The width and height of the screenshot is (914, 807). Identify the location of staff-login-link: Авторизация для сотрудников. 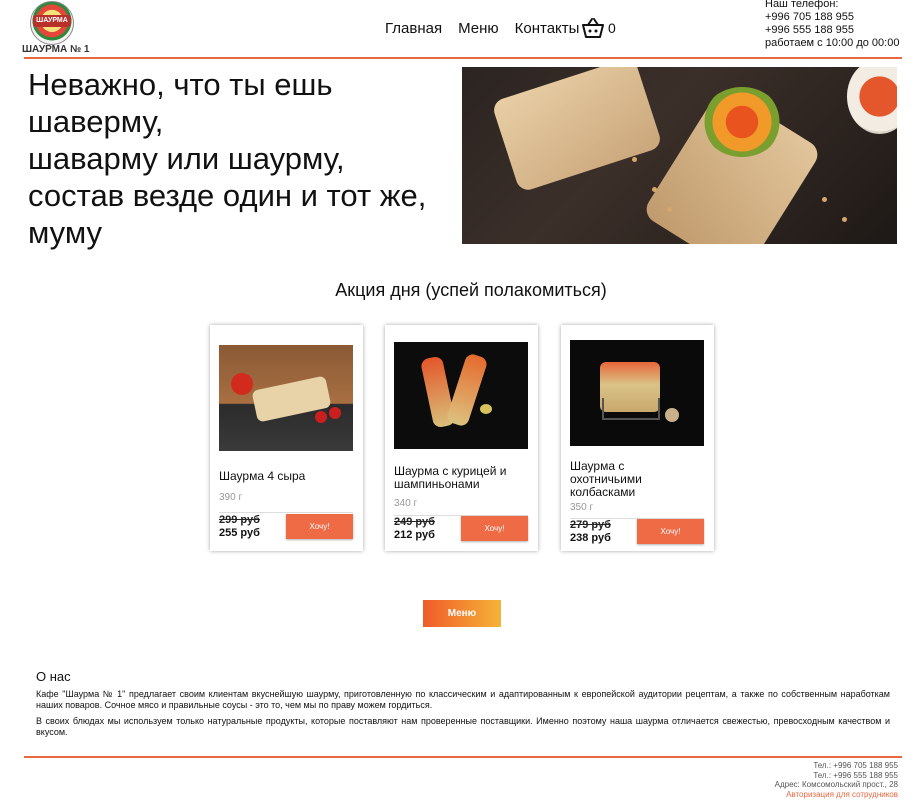
(836, 795).